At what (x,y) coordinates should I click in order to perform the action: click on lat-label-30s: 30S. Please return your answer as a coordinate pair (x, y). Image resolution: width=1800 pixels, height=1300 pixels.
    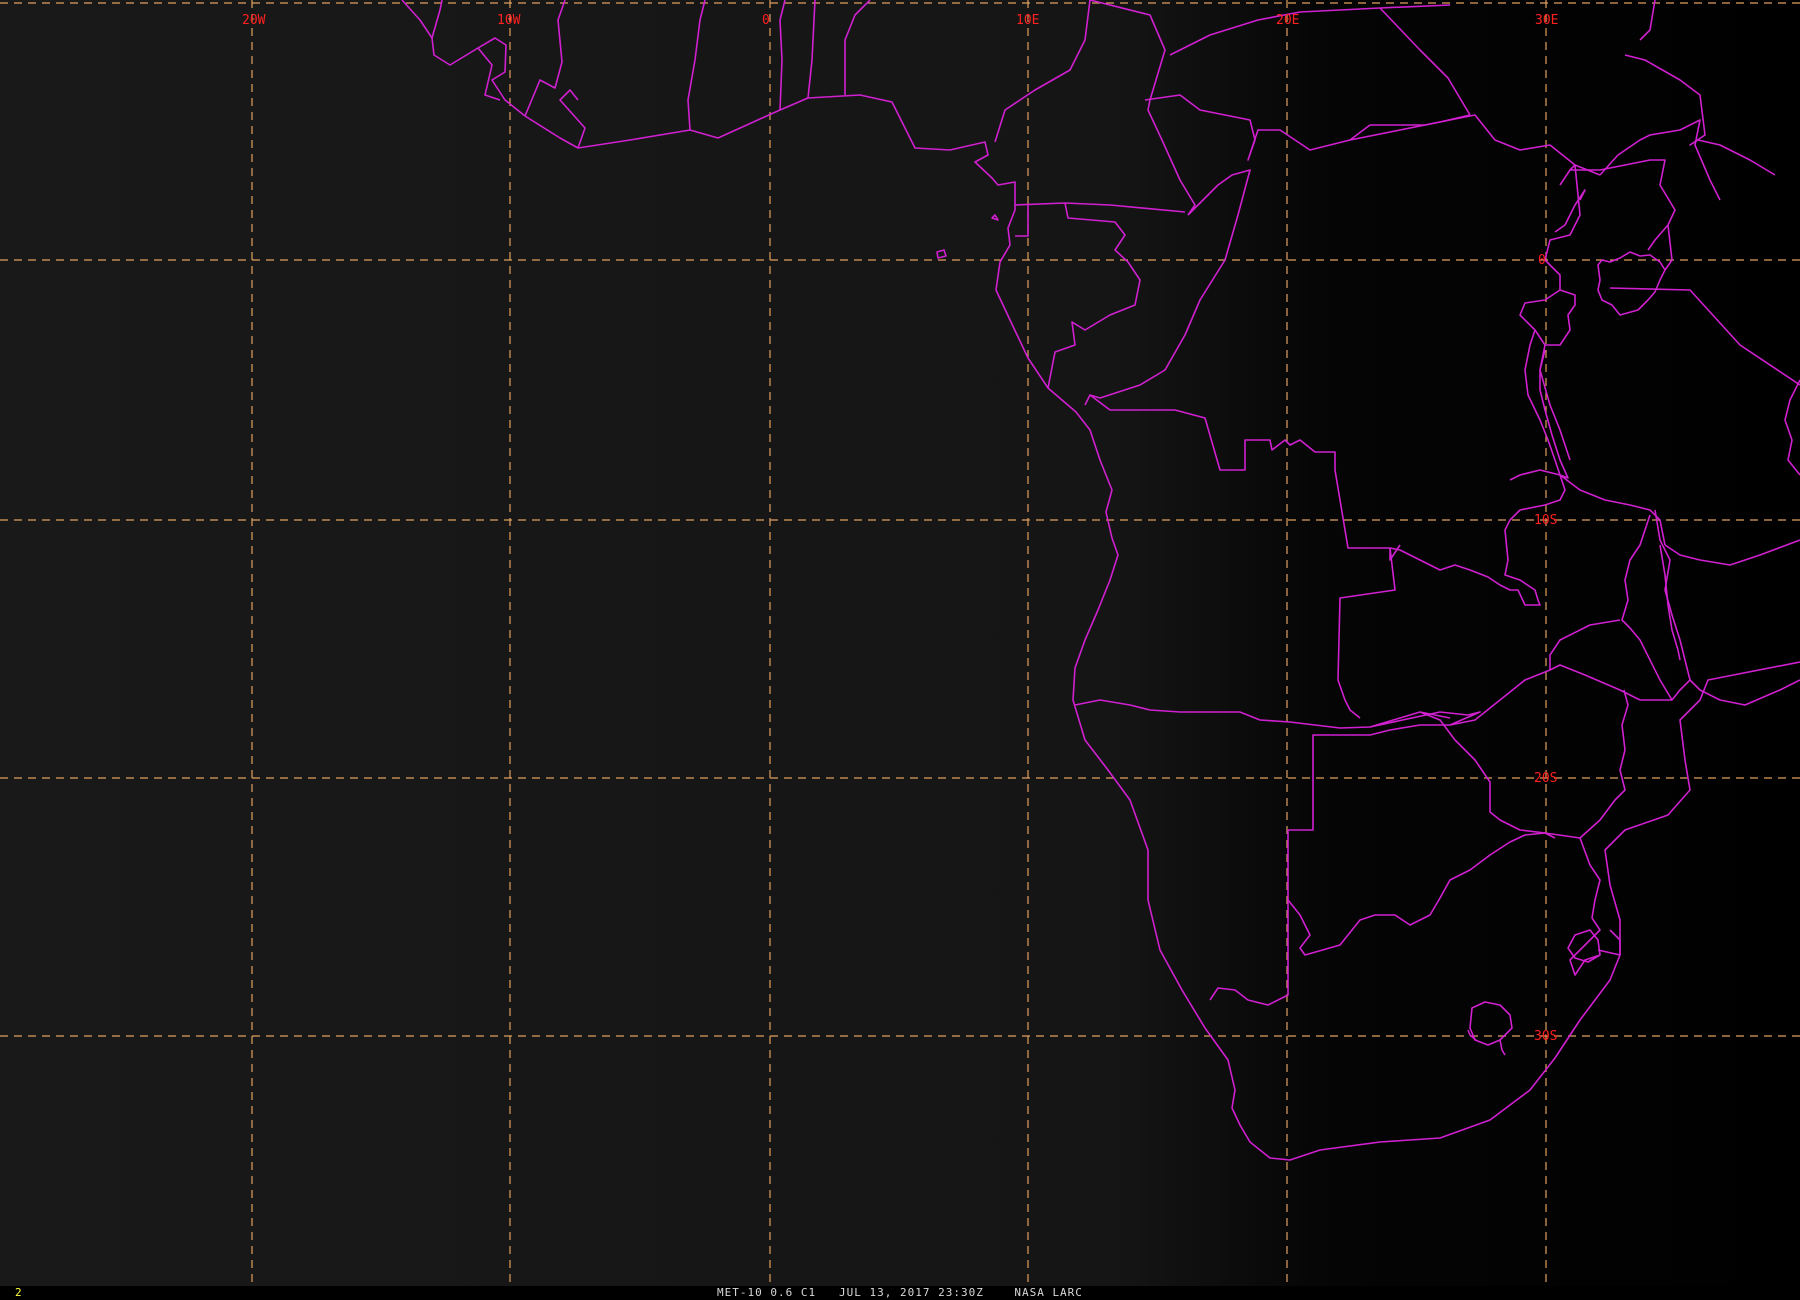
    Looking at the image, I should click on (1545, 1036).